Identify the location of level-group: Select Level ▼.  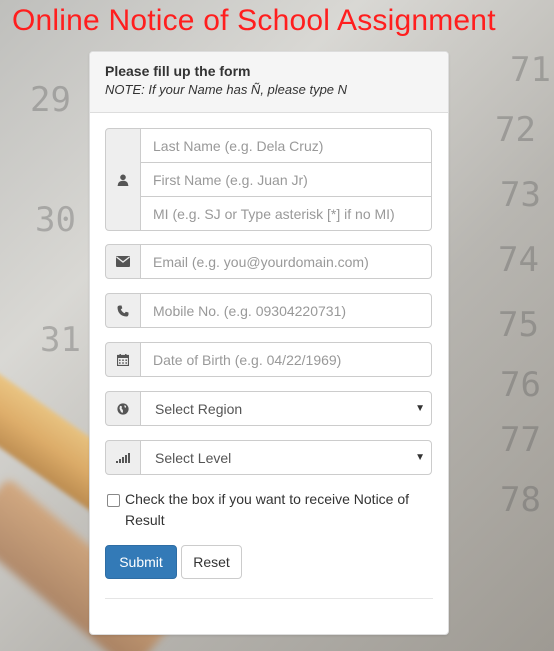
(268, 457).